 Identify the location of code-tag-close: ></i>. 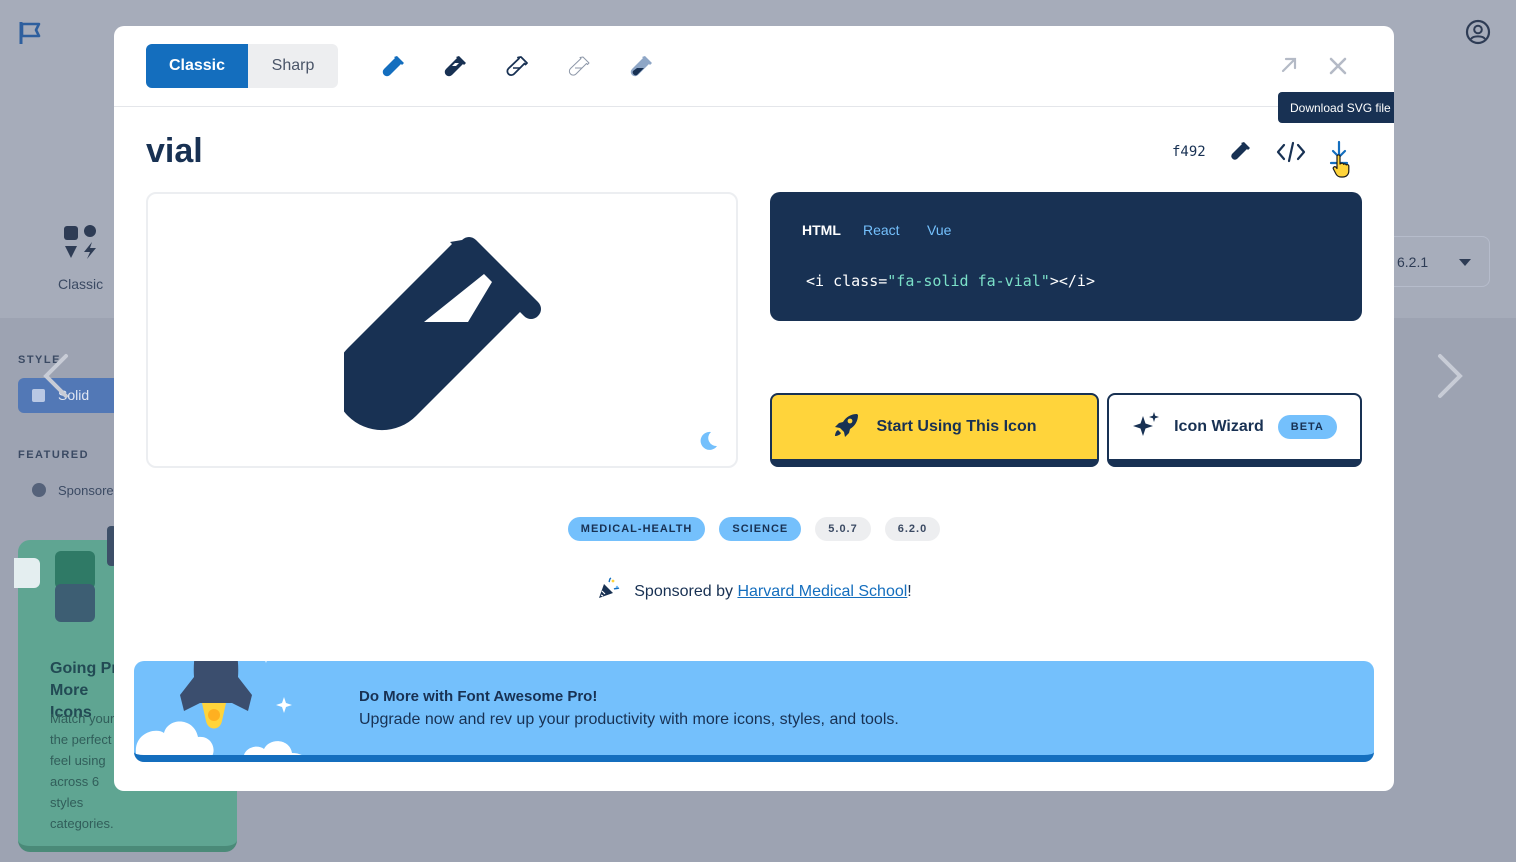
(1072, 281).